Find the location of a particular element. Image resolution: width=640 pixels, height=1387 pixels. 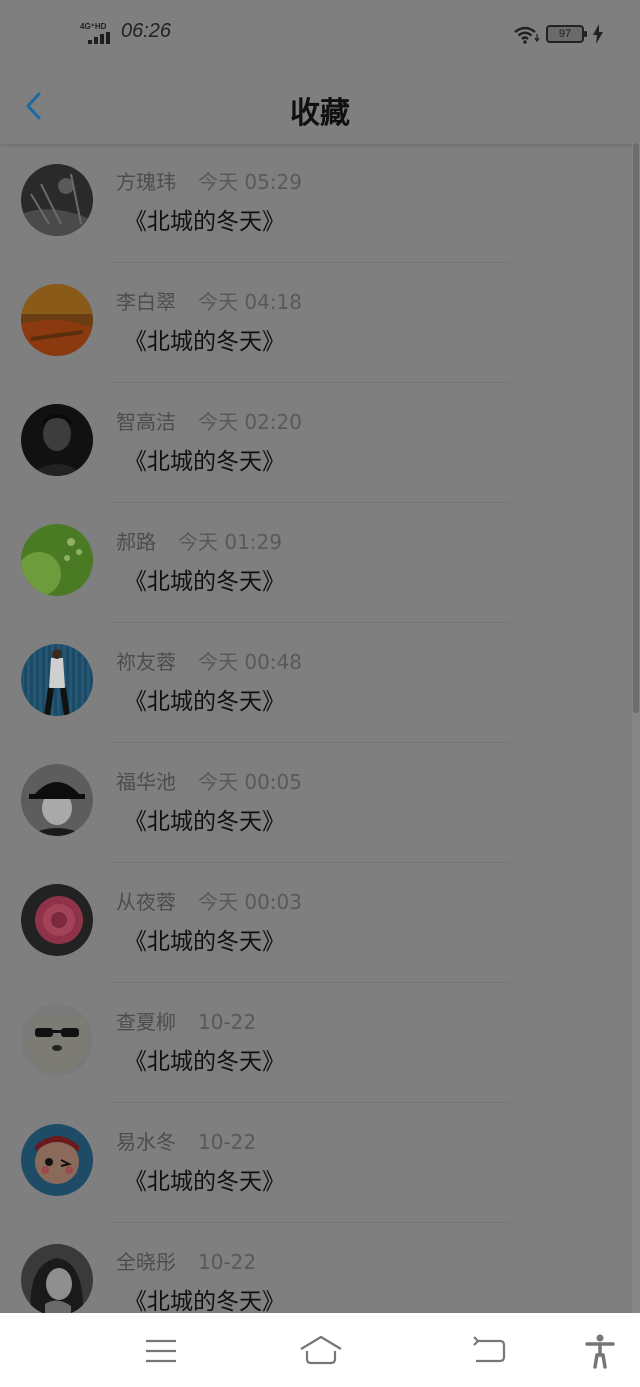

user-name: 从夜蓉 is located at coordinates (146, 902).